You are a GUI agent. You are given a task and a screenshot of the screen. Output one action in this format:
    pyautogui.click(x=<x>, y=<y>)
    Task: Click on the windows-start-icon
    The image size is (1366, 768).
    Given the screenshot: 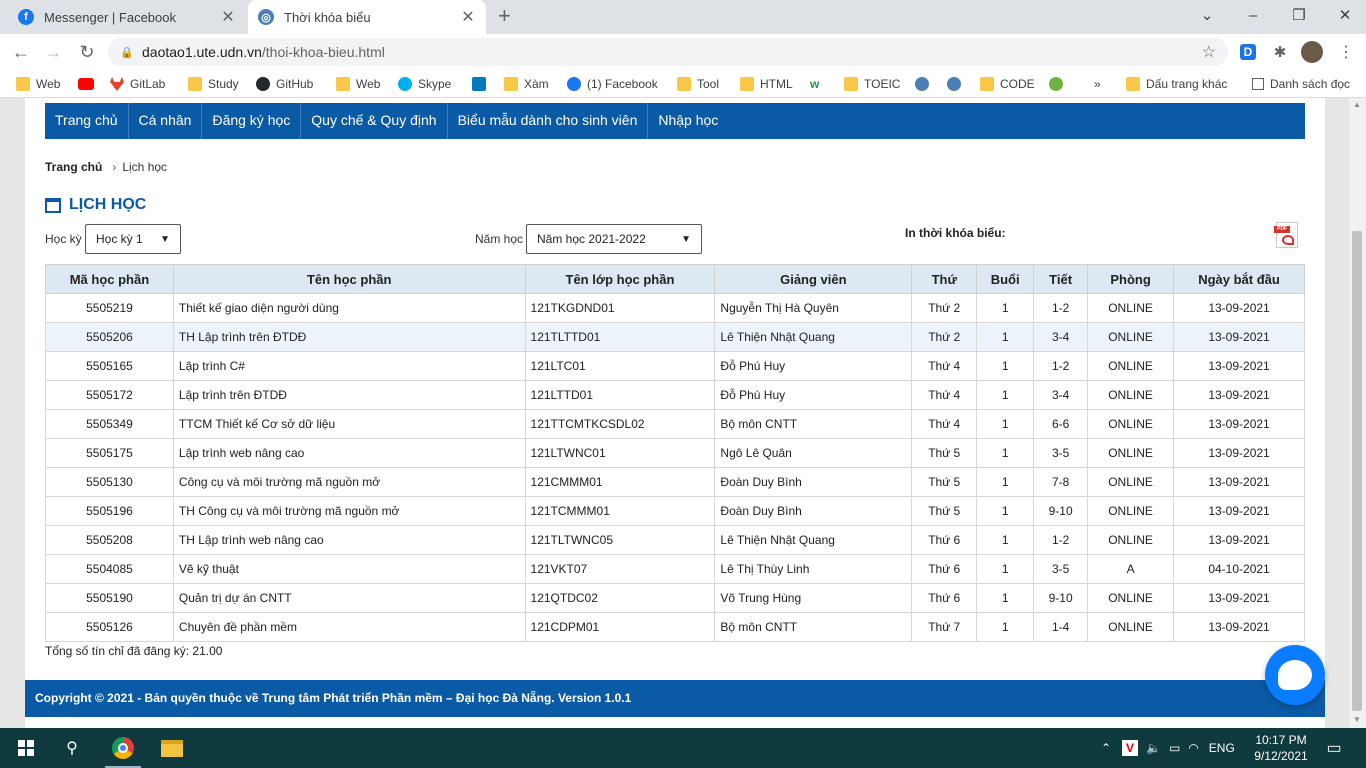 What is the action you would take?
    pyautogui.click(x=26, y=748)
    